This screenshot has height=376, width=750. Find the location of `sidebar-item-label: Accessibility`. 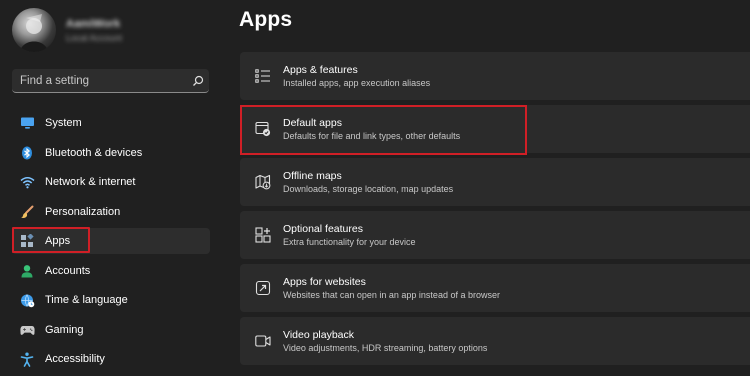

sidebar-item-label: Accessibility is located at coordinates (75, 359).